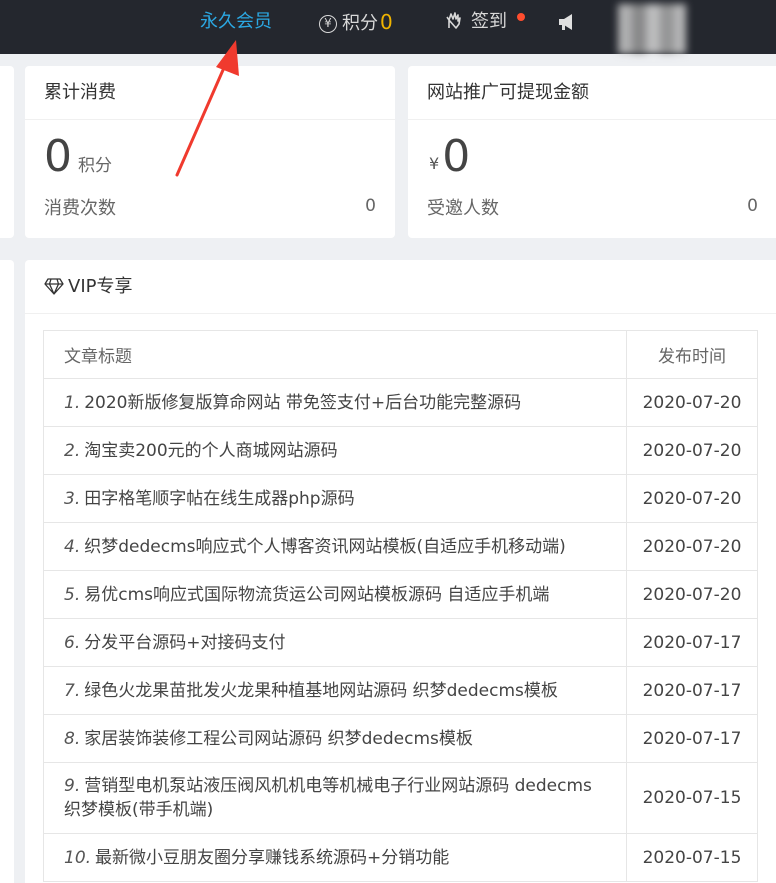 The width and height of the screenshot is (776, 883). I want to click on notification-dot, so click(521, 17).